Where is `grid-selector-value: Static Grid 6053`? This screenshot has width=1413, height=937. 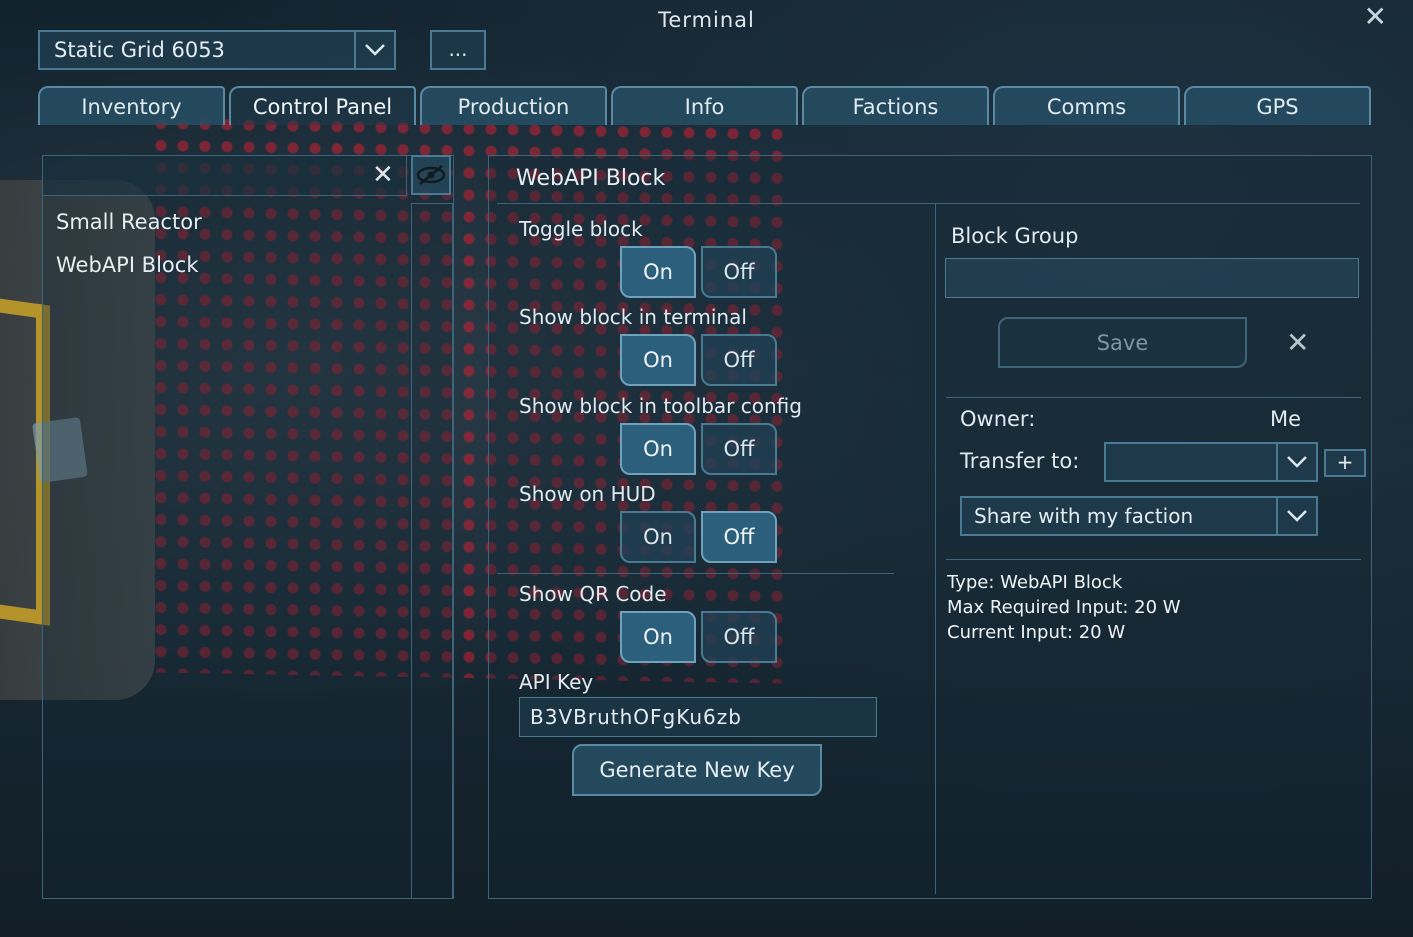
grid-selector-value: Static Grid 6053 is located at coordinates (139, 50).